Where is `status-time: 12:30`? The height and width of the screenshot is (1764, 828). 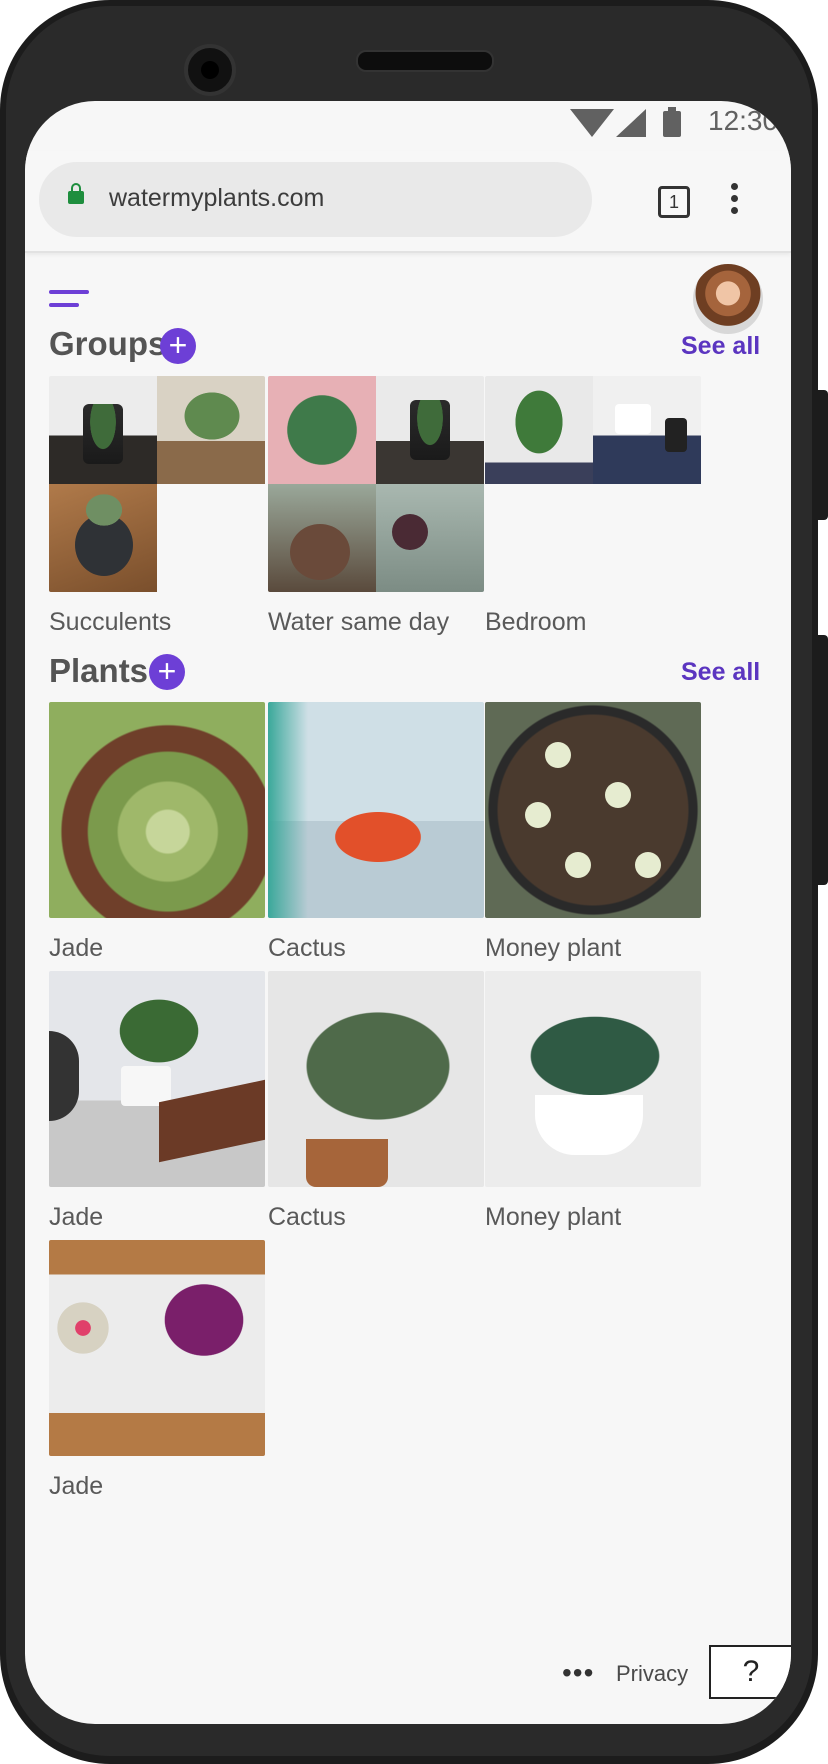 status-time: 12:30 is located at coordinates (743, 120).